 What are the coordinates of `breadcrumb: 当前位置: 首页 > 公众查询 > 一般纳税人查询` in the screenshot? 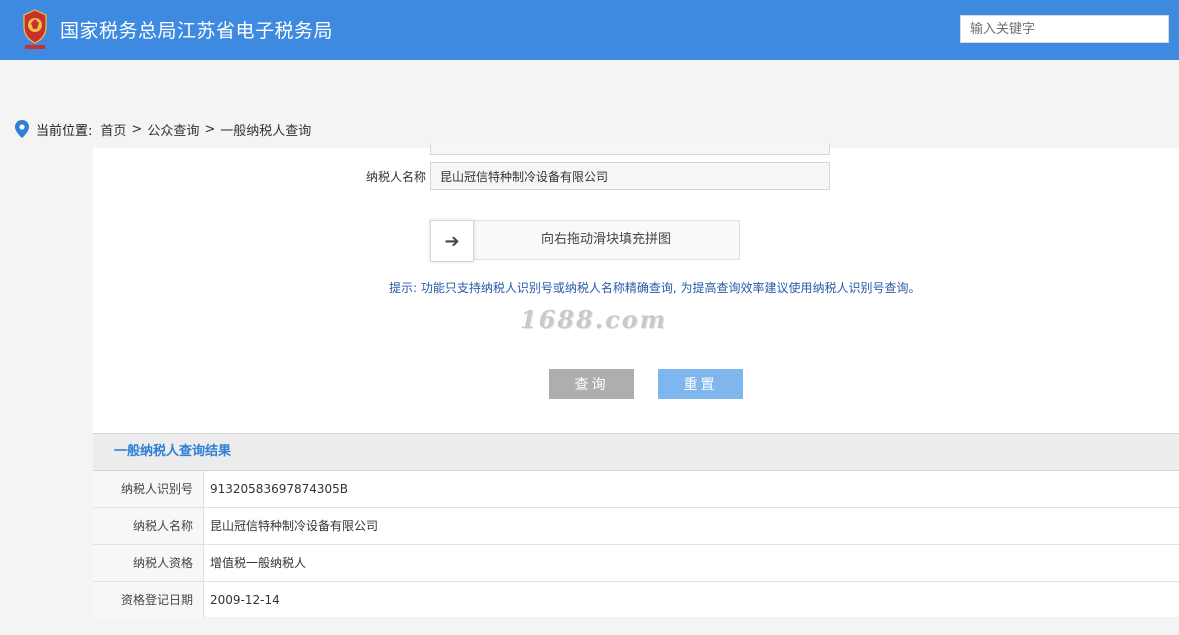 It's located at (163, 129).